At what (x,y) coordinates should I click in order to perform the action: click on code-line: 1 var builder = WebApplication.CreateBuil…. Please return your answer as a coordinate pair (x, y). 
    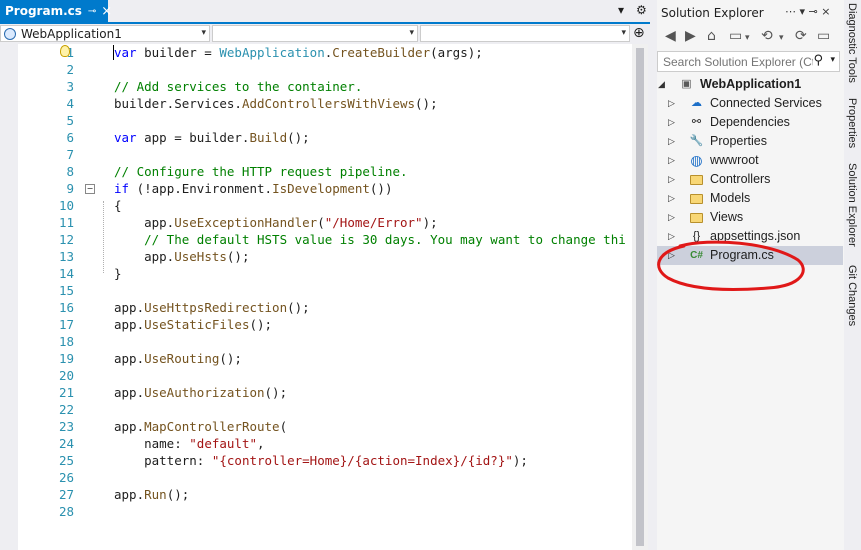
    Looking at the image, I should click on (325, 52).